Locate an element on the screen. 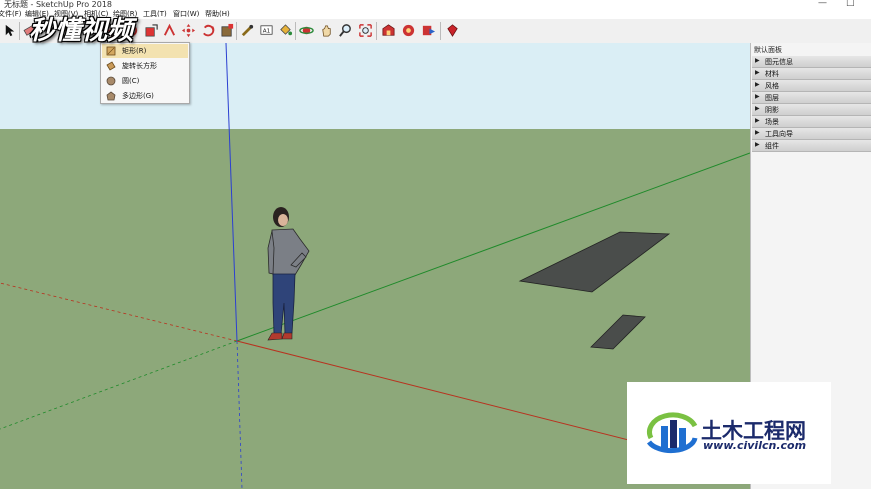 The height and width of the screenshot is (489, 871). menu-item-label: 圆(C) is located at coordinates (131, 81).